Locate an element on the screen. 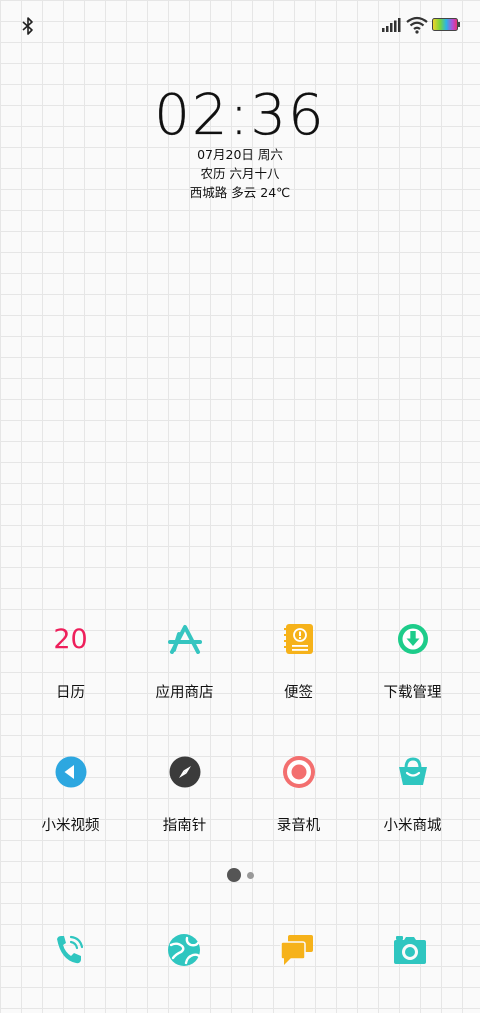  browser-globe-icon is located at coordinates (184, 950).